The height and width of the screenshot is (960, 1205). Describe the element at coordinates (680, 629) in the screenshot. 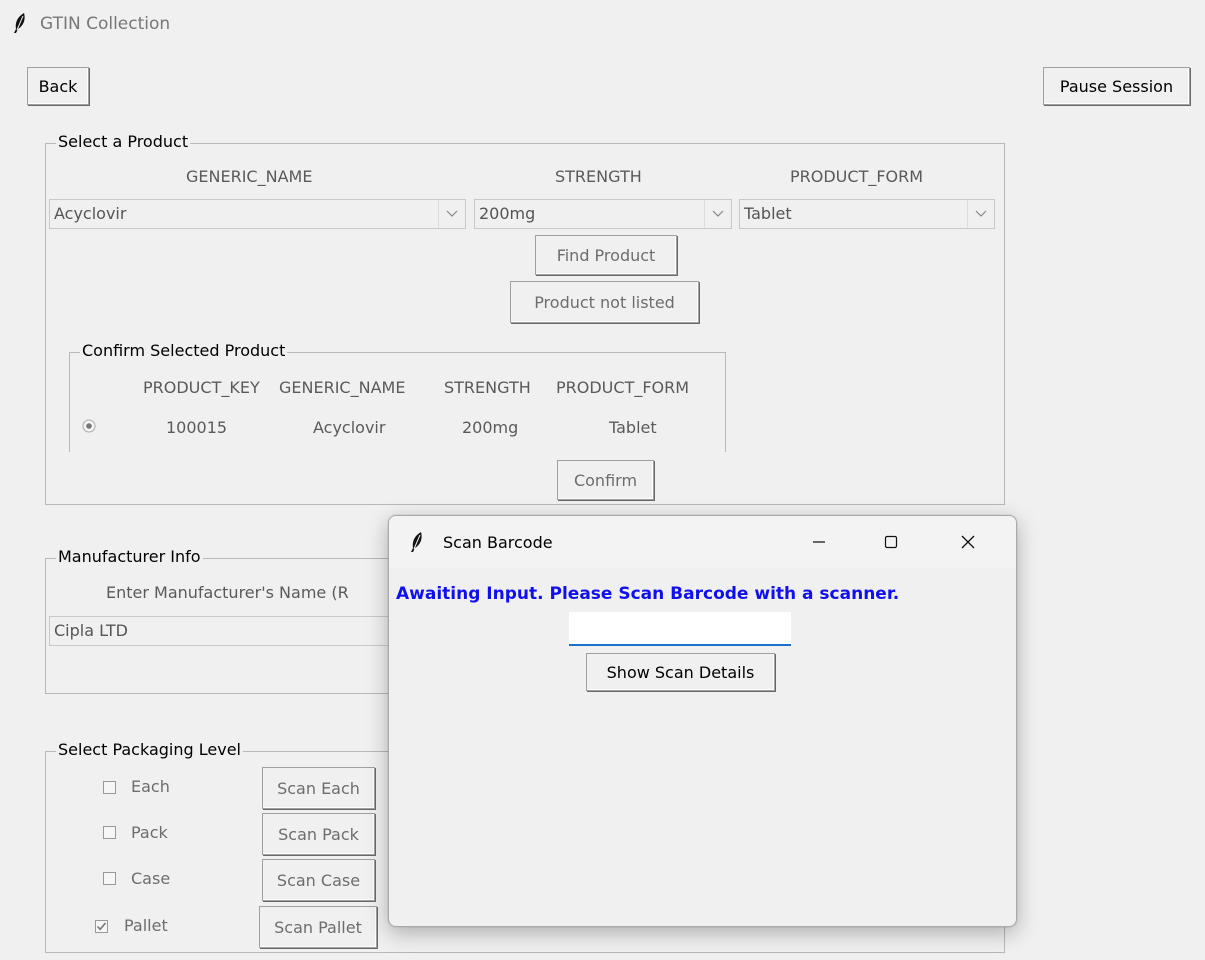

I see `barcode-input` at that location.